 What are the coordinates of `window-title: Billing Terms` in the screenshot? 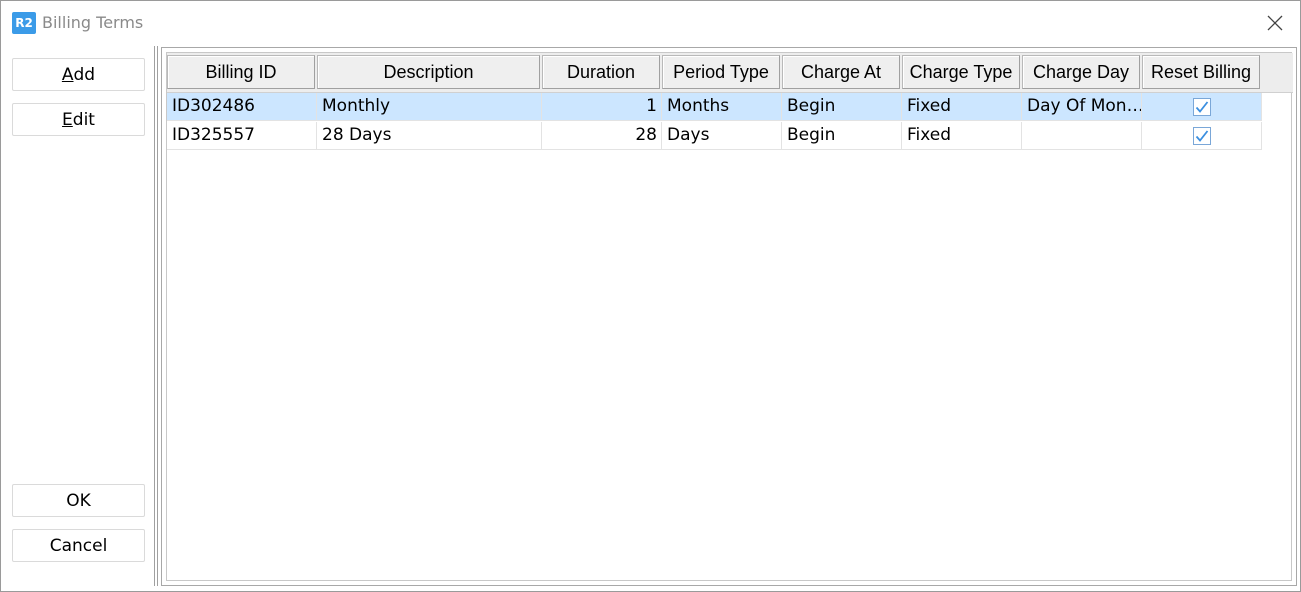 It's located at (93, 22).